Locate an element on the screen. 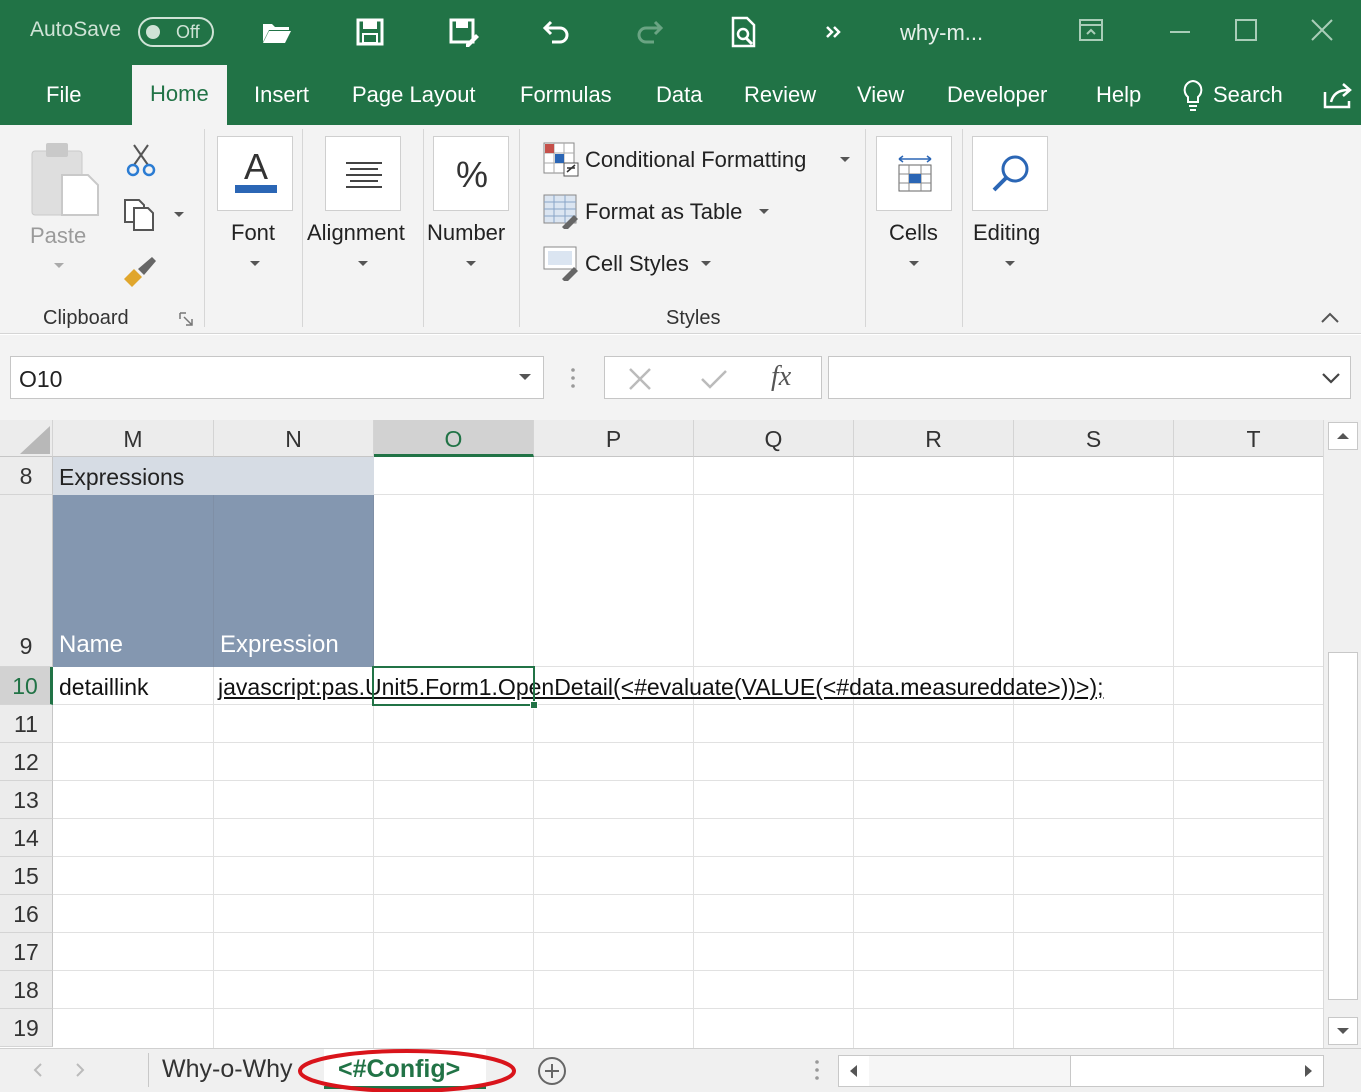 The width and height of the screenshot is (1361, 1092). share-icon is located at coordinates (1339, 95).